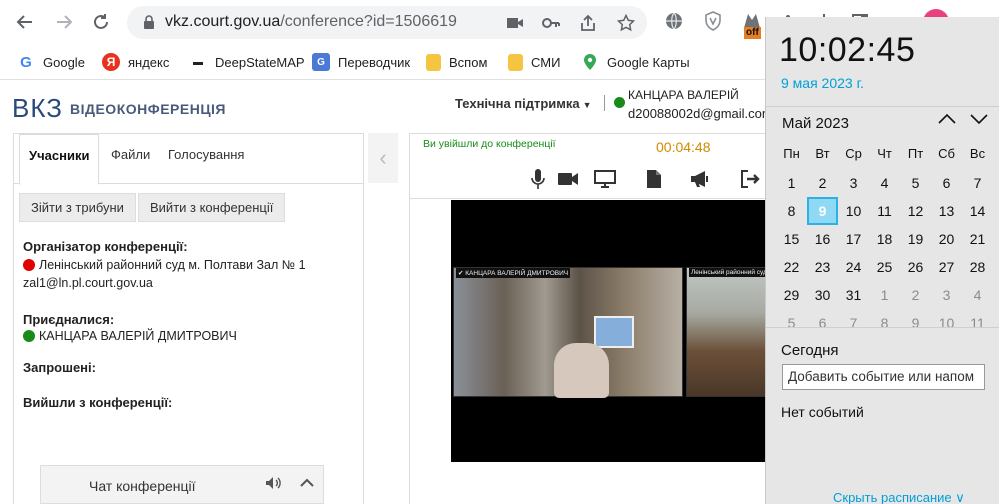 The image size is (999, 504). What do you see at coordinates (568, 332) in the screenshot?
I see `participant-video-main: ✔ КАНЦАРА ВАЛЕРІЙ ДМИТРОВИЧ` at bounding box center [568, 332].